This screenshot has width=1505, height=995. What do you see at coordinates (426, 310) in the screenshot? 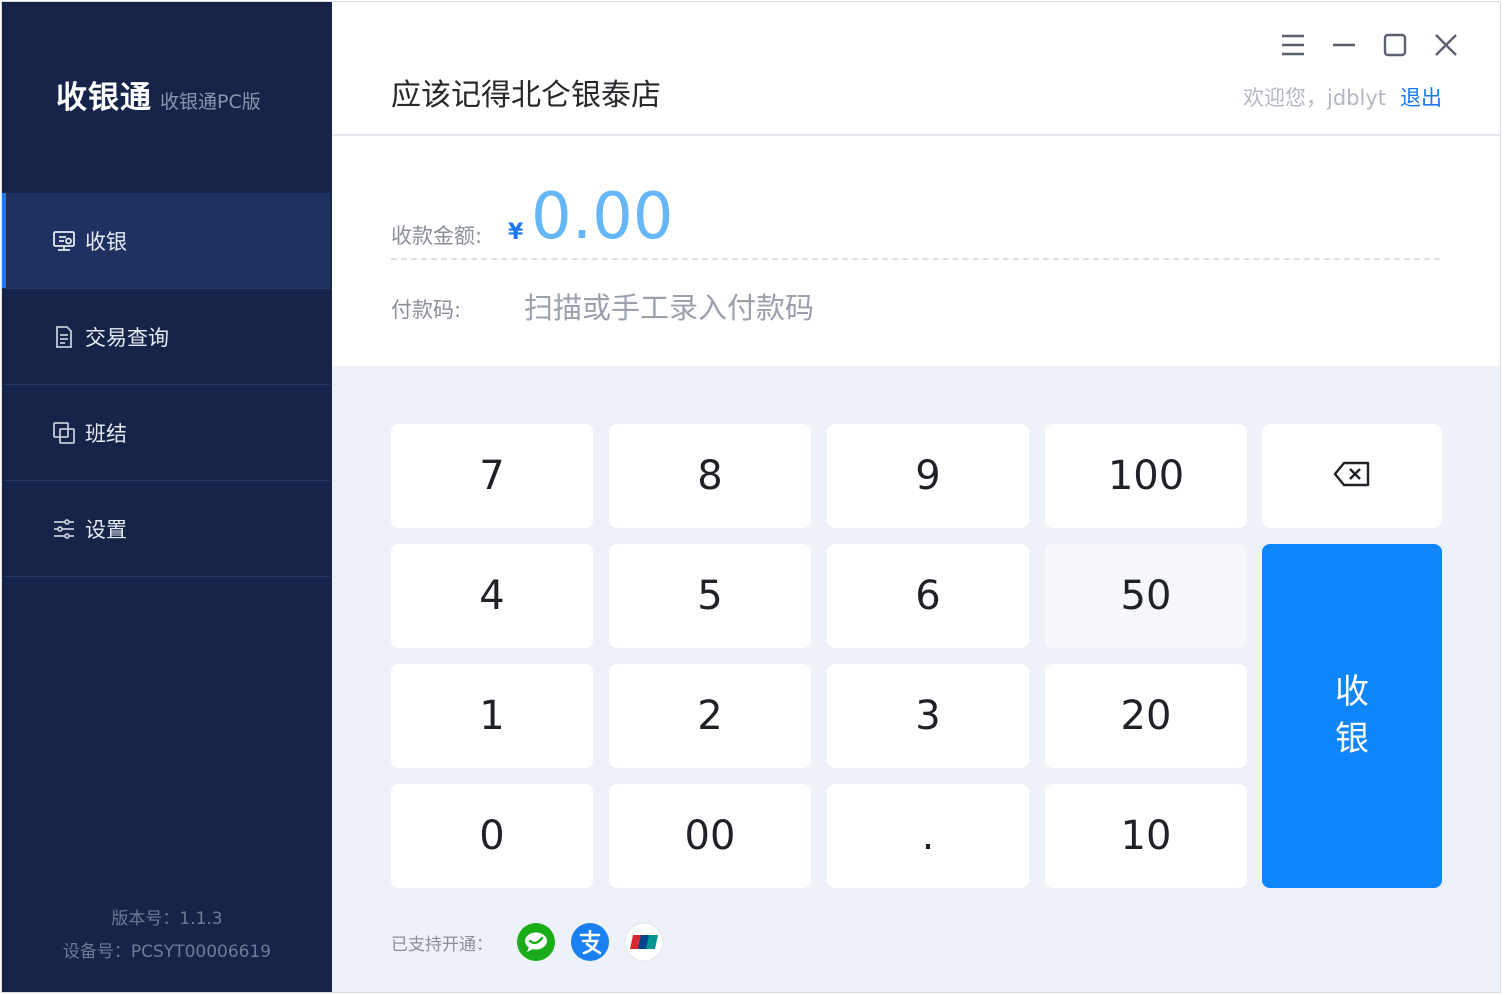
I see `payment-code-label: 付款码:` at bounding box center [426, 310].